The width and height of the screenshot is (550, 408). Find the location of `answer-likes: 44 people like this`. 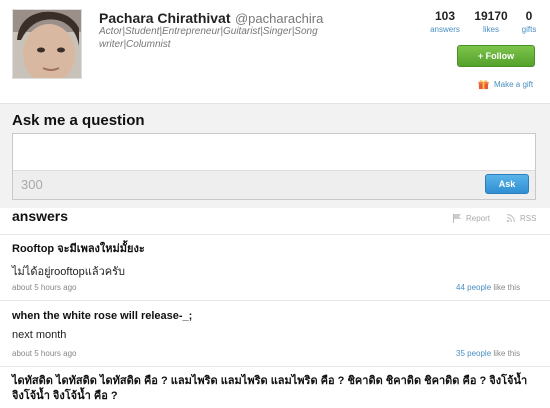

answer-likes: 44 people like this is located at coordinates (488, 287).